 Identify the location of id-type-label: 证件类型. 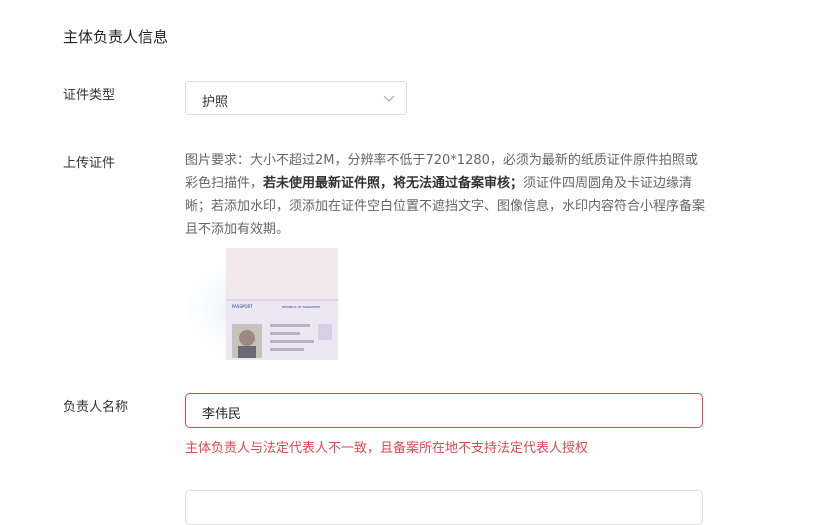
(89, 95).